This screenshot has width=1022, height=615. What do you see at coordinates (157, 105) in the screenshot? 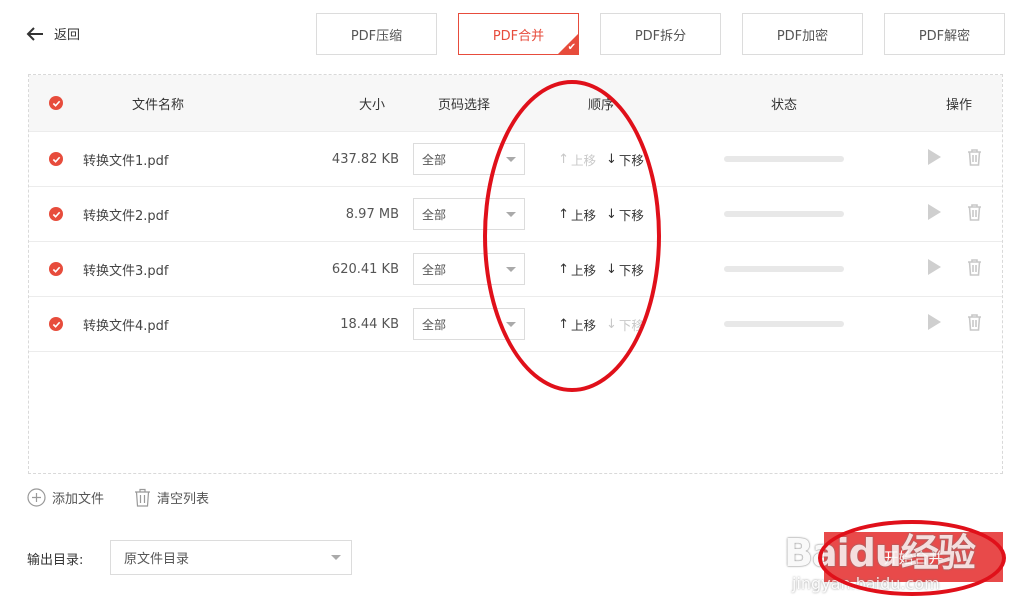
I see `col-name: 文件名称` at bounding box center [157, 105].